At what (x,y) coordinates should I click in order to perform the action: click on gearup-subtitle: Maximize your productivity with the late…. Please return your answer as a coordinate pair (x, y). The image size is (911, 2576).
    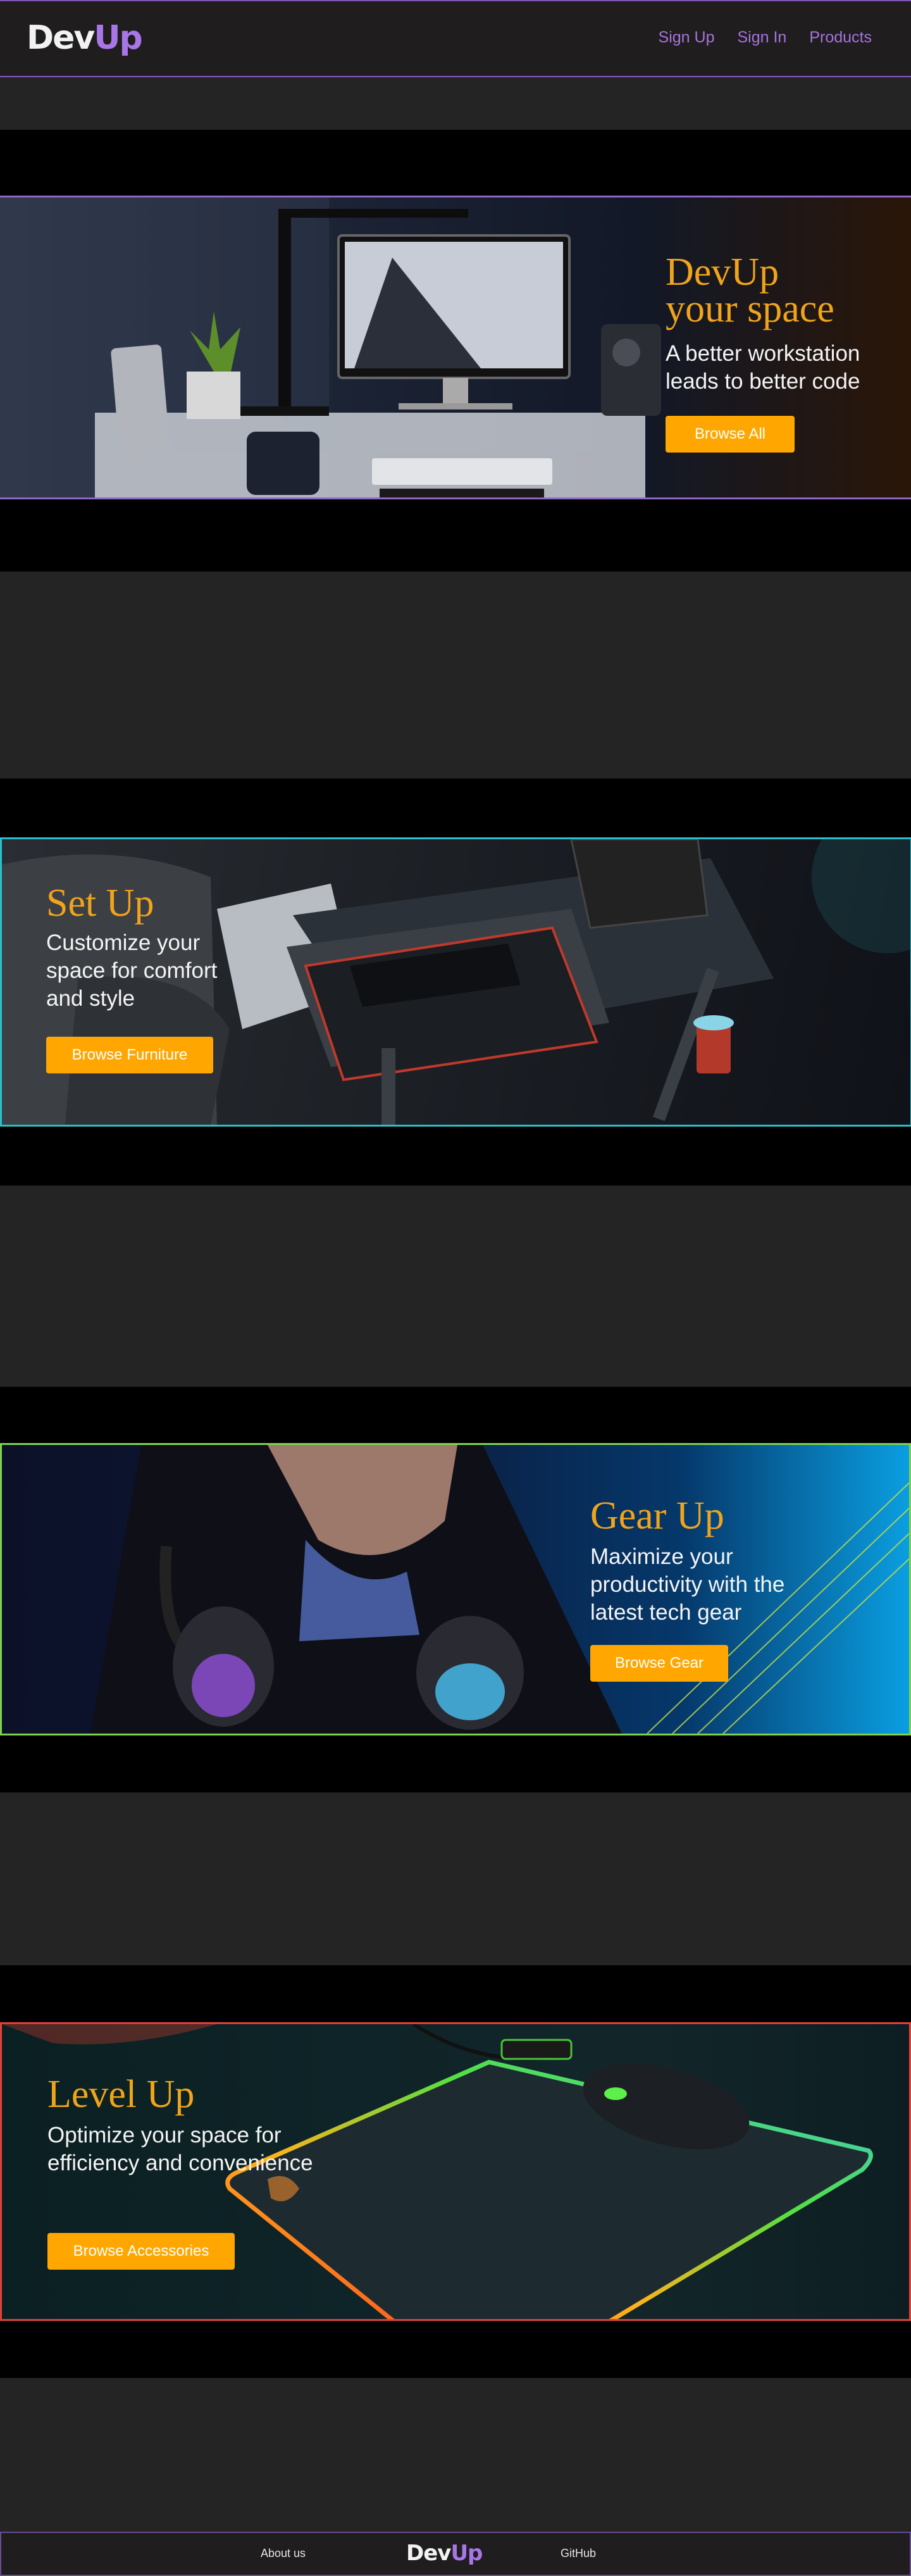
    Looking at the image, I should click on (687, 1584).